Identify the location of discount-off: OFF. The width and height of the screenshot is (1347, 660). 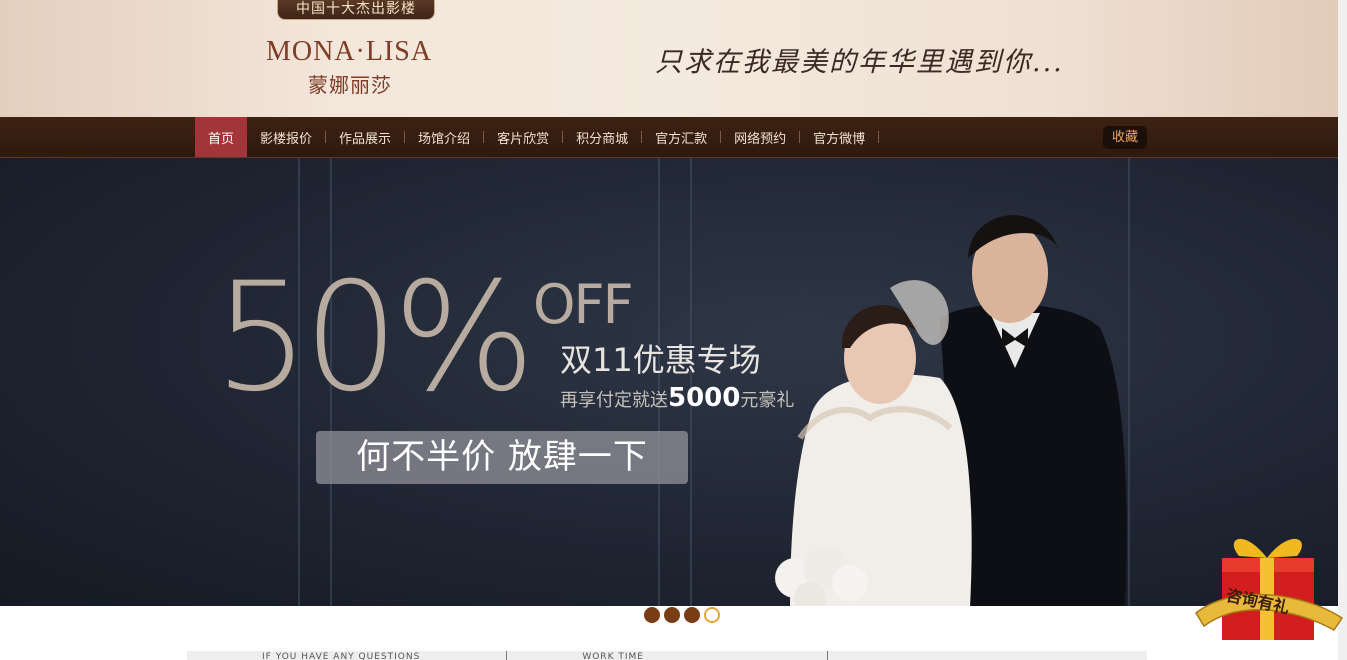
(583, 304).